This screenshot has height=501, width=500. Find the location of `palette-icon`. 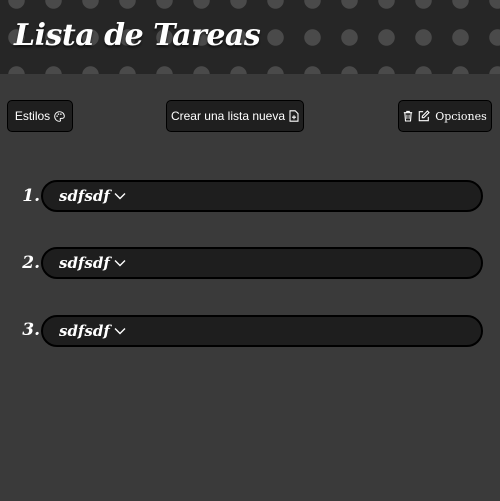

palette-icon is located at coordinates (59, 116).